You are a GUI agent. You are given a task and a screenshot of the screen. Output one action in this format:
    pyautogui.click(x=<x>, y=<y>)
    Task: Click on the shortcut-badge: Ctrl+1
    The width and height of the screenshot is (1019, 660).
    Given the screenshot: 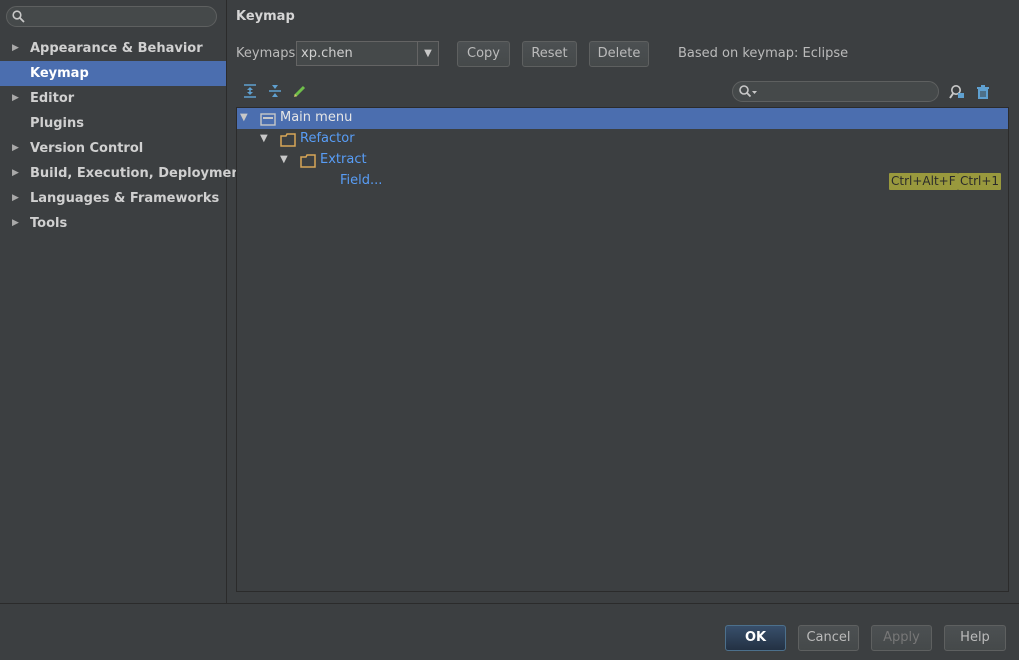 What is the action you would take?
    pyautogui.click(x=980, y=181)
    